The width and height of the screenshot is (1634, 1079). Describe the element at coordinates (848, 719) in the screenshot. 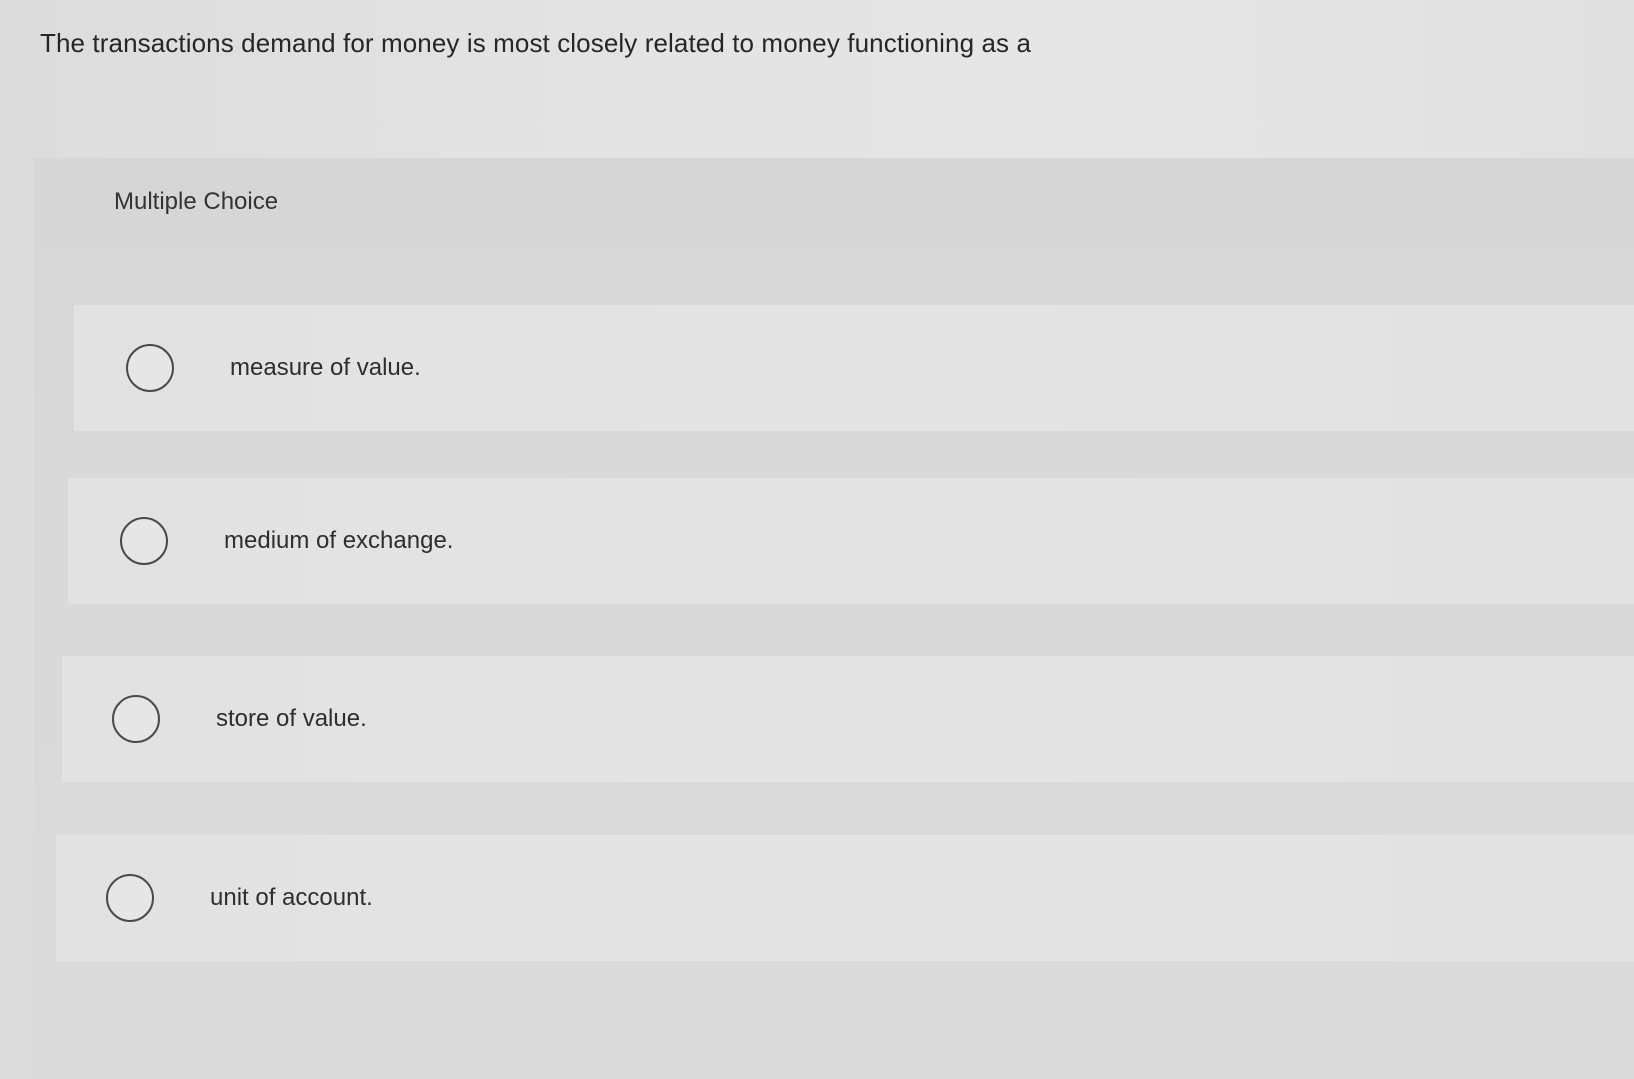

I see `answer-option-store-of-value: store of value.` at that location.